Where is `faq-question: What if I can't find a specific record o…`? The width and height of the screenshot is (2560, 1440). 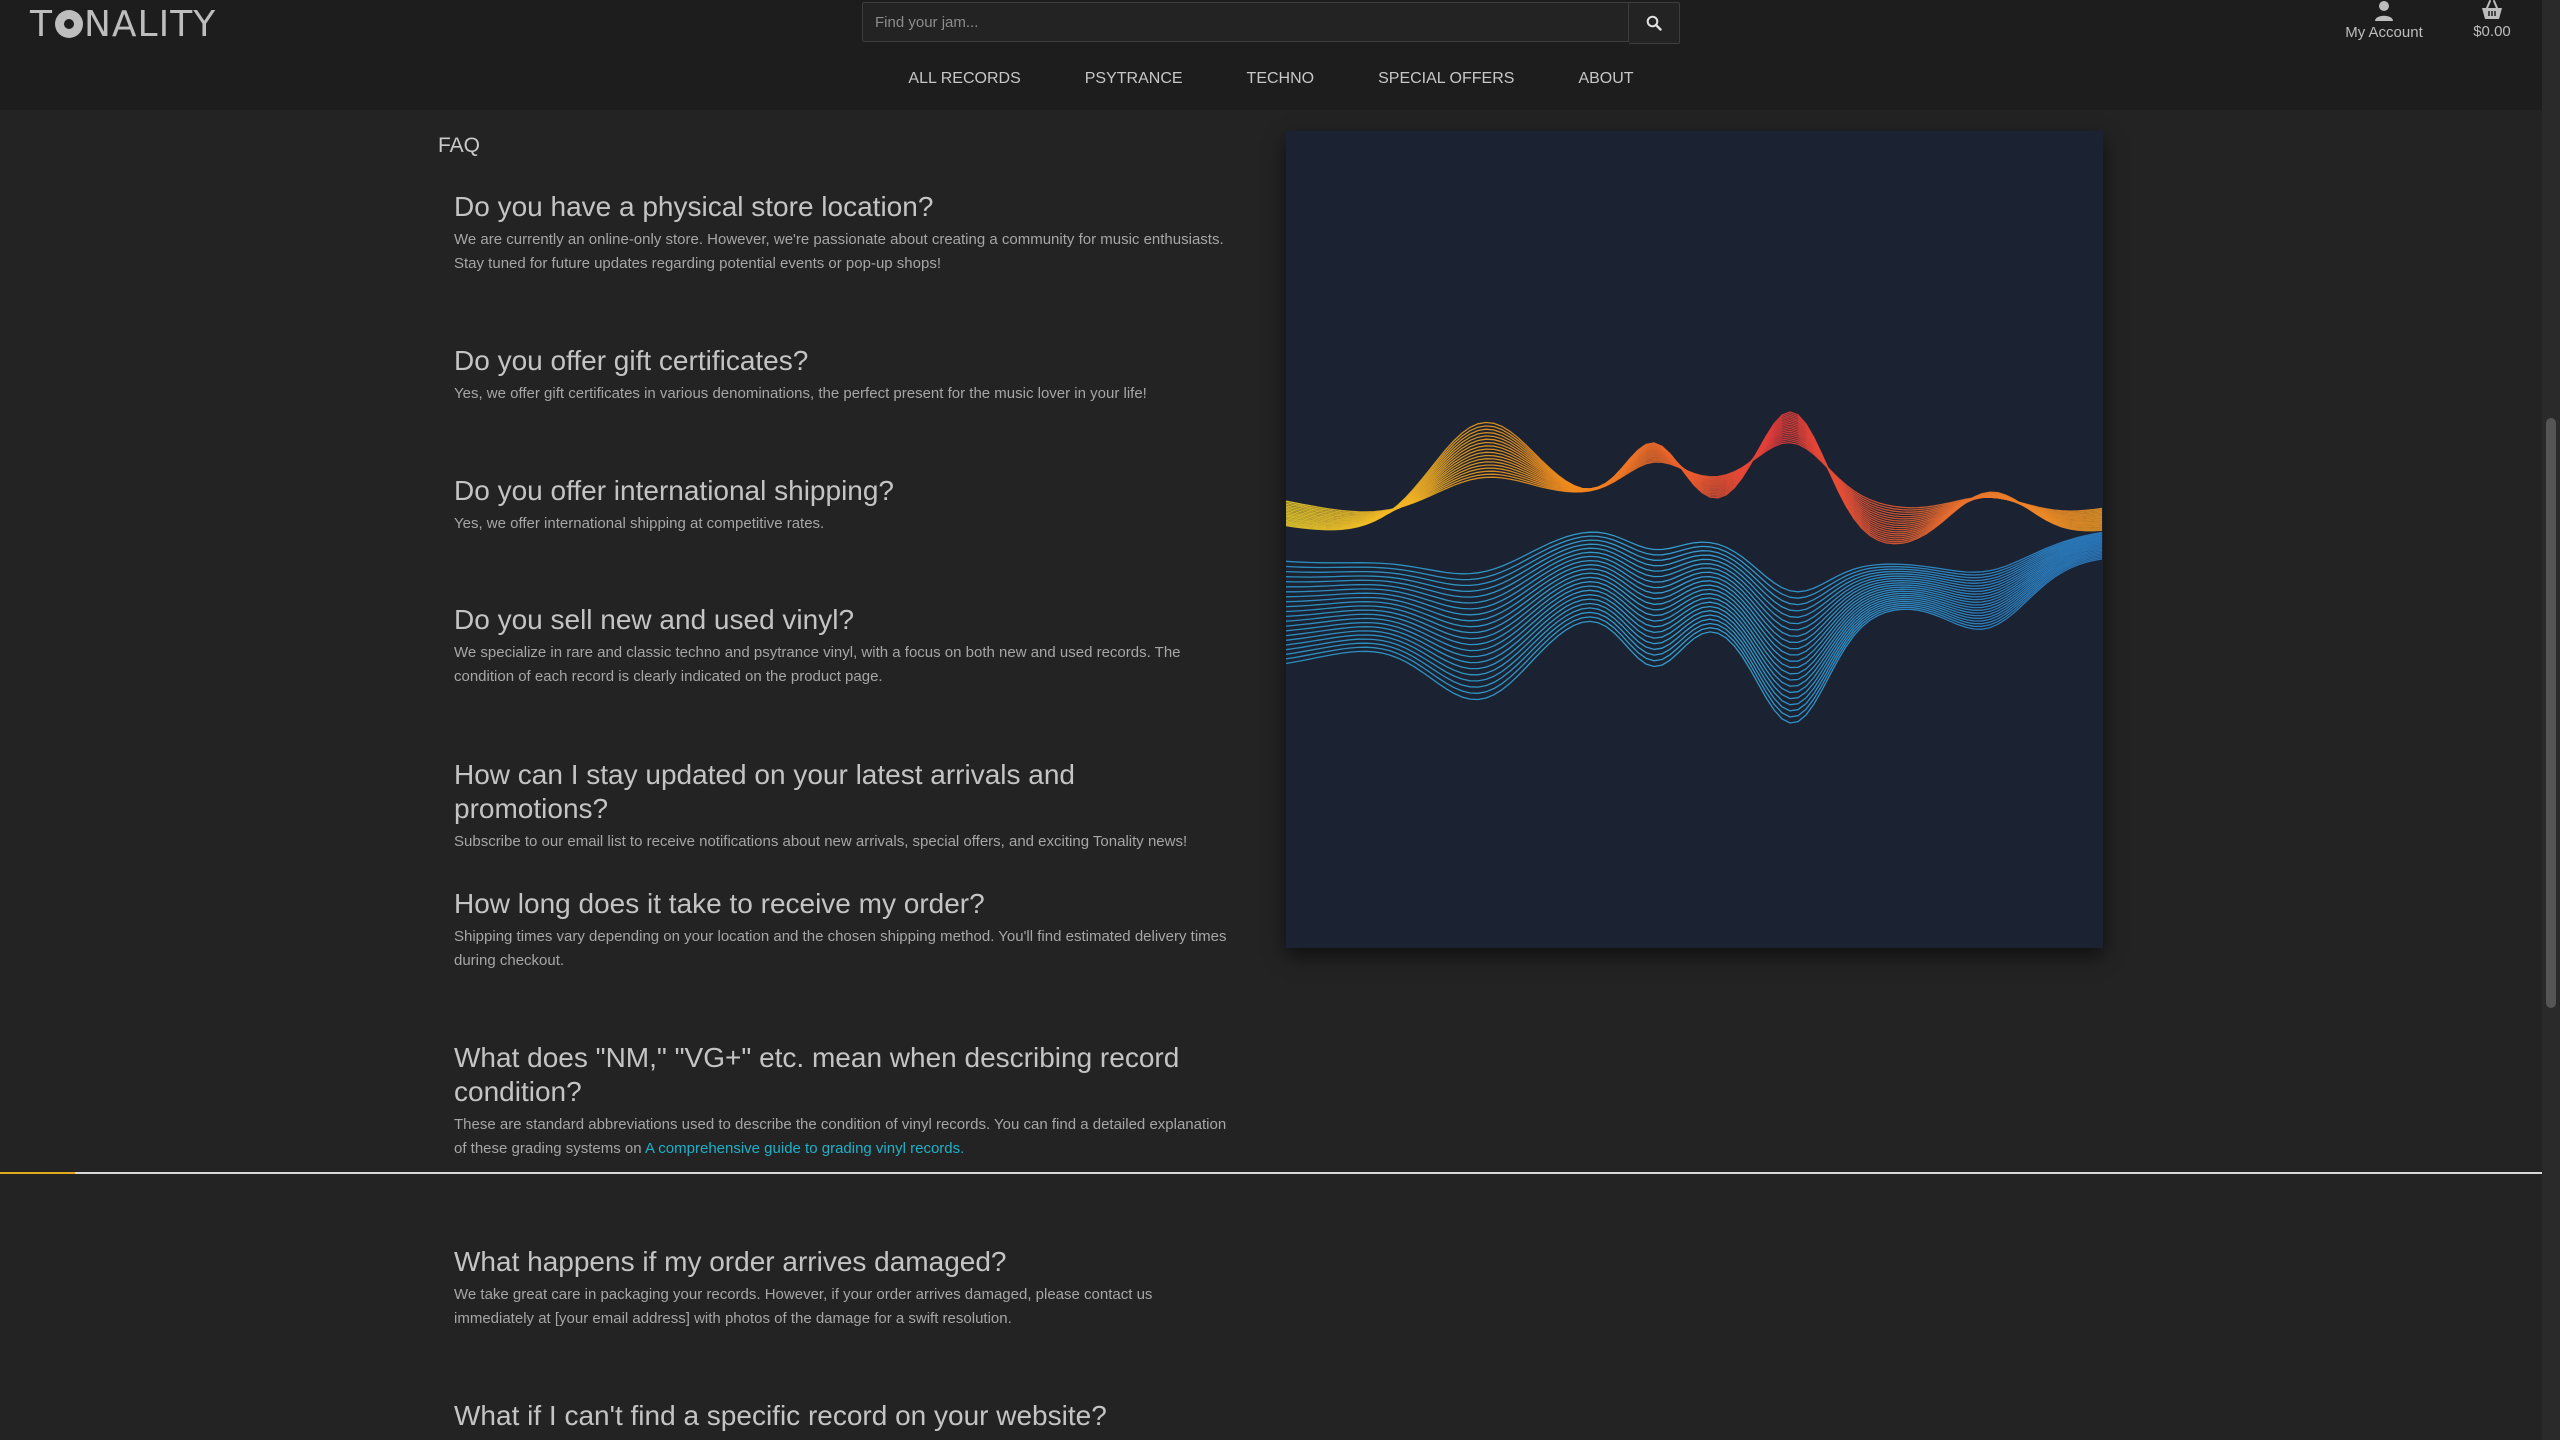 faq-question: What if I can't find a specific record o… is located at coordinates (780, 1415).